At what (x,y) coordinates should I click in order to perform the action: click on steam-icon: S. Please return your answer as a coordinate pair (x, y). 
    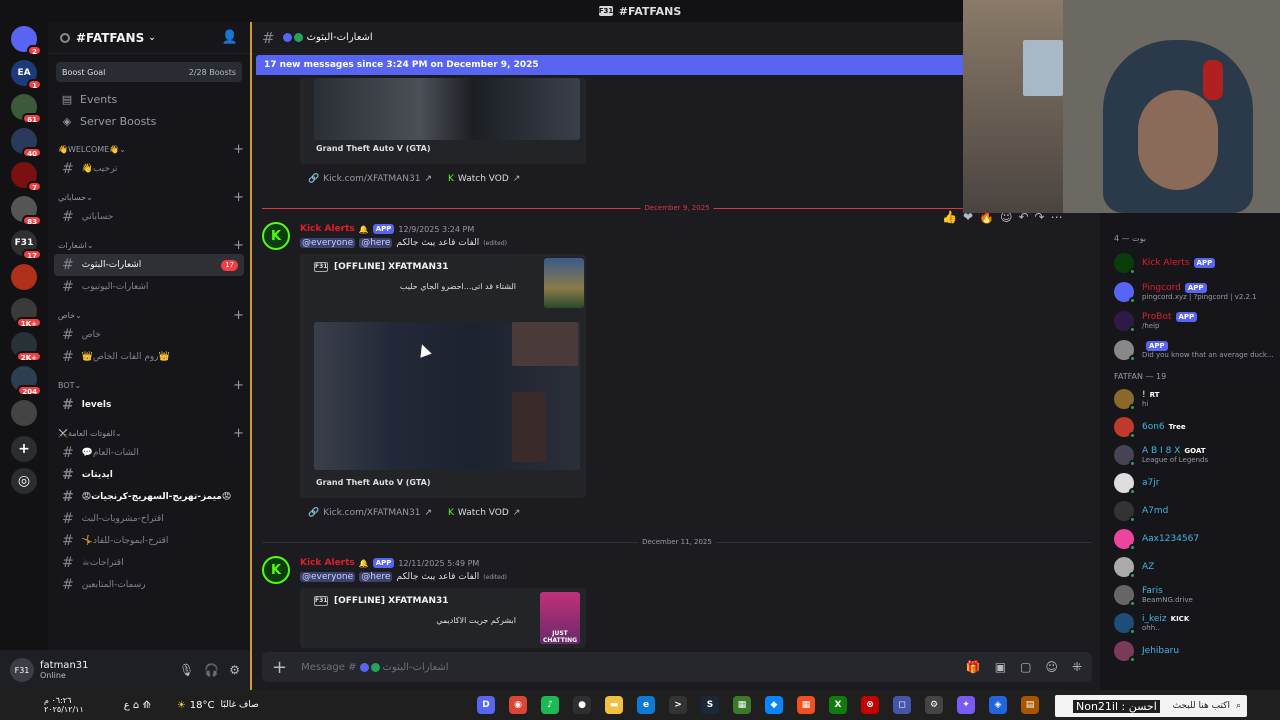
    Looking at the image, I should click on (710, 705).